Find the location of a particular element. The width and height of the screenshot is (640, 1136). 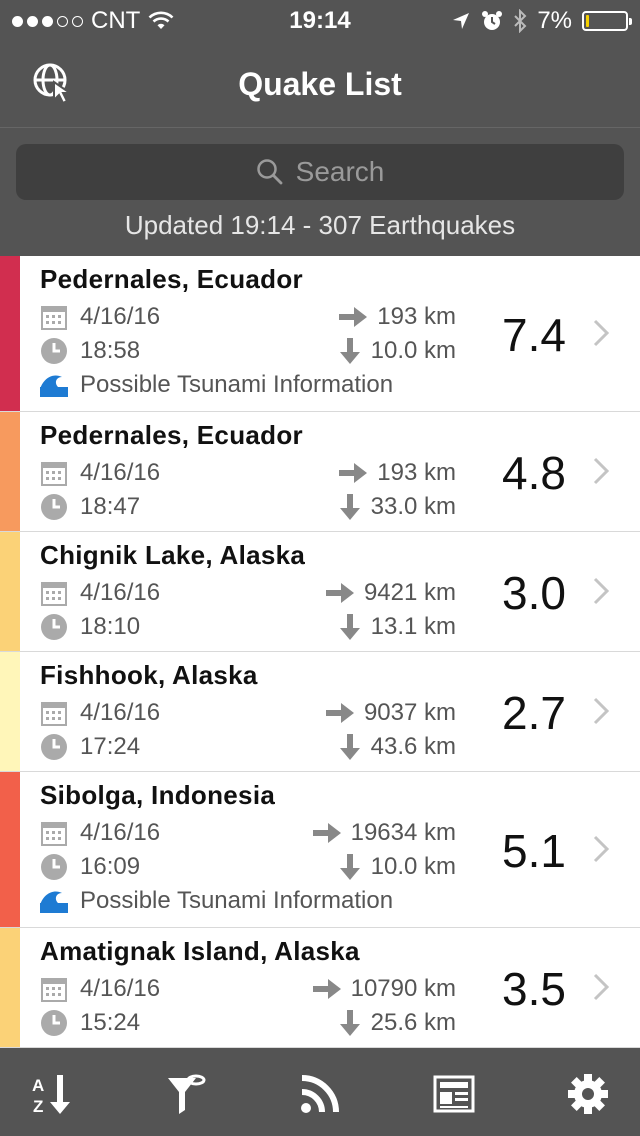

quake-magnitude: 3.5 is located at coordinates (534, 989).